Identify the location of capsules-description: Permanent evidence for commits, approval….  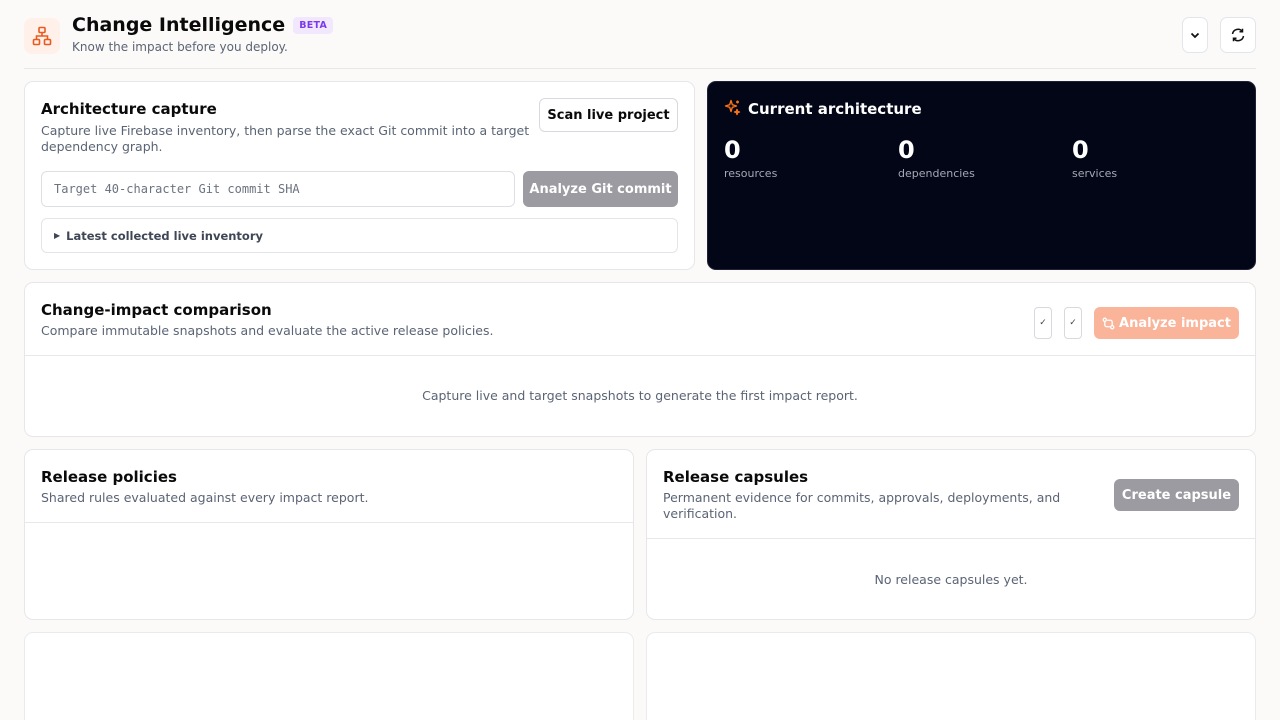
(862, 505).